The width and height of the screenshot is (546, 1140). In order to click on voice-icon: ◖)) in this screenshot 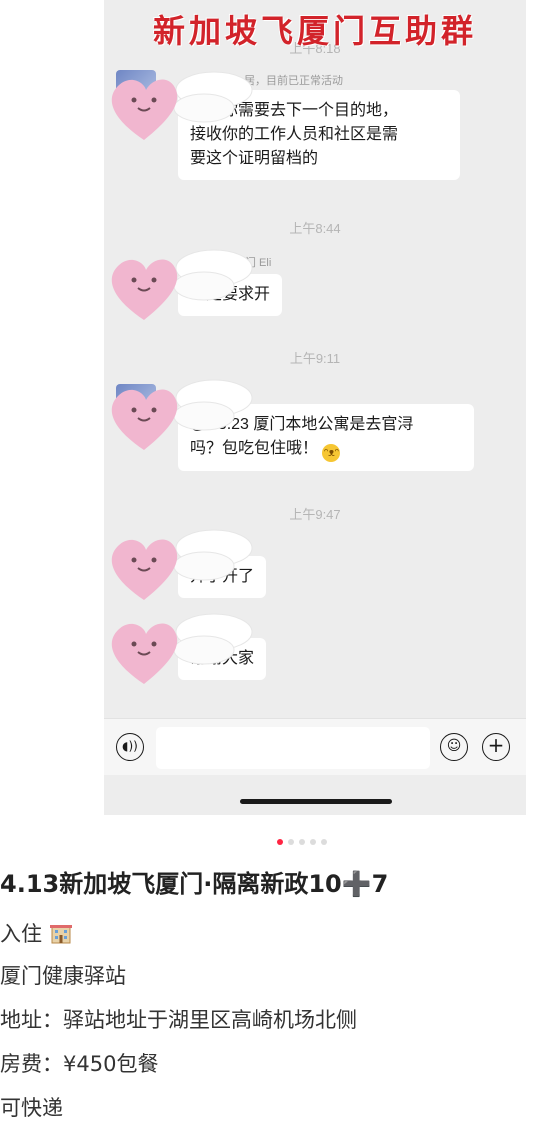, I will do `click(130, 747)`.